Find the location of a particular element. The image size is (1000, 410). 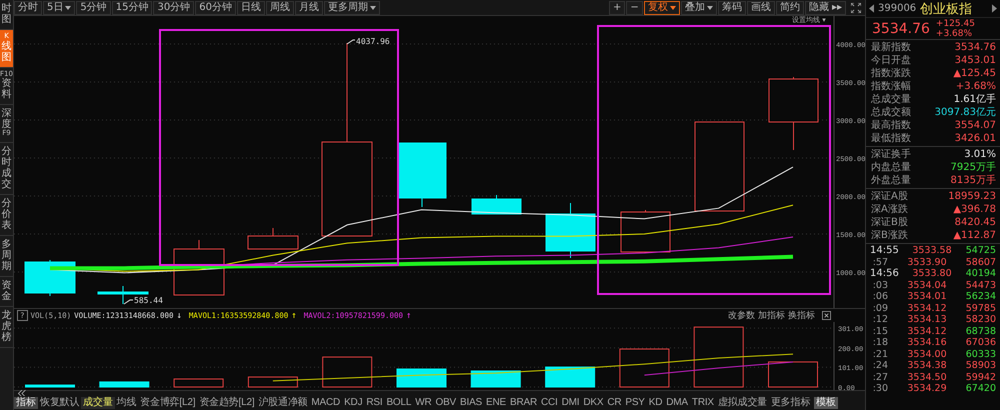

indicator-tab: BOLL is located at coordinates (399, 403).